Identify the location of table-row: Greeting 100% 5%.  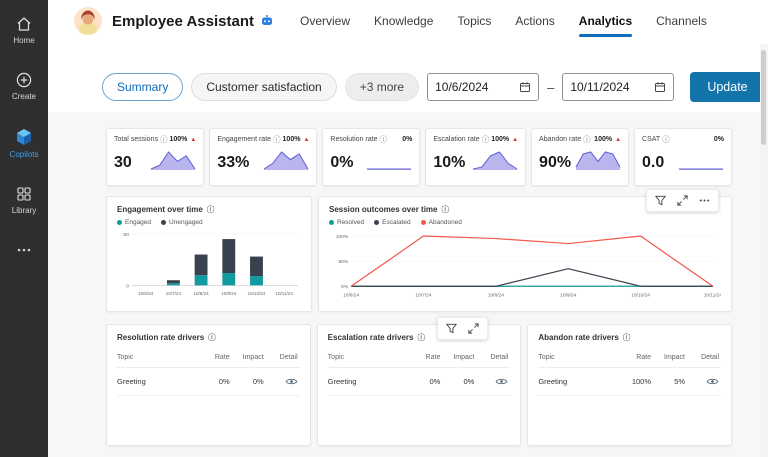
(630, 382).